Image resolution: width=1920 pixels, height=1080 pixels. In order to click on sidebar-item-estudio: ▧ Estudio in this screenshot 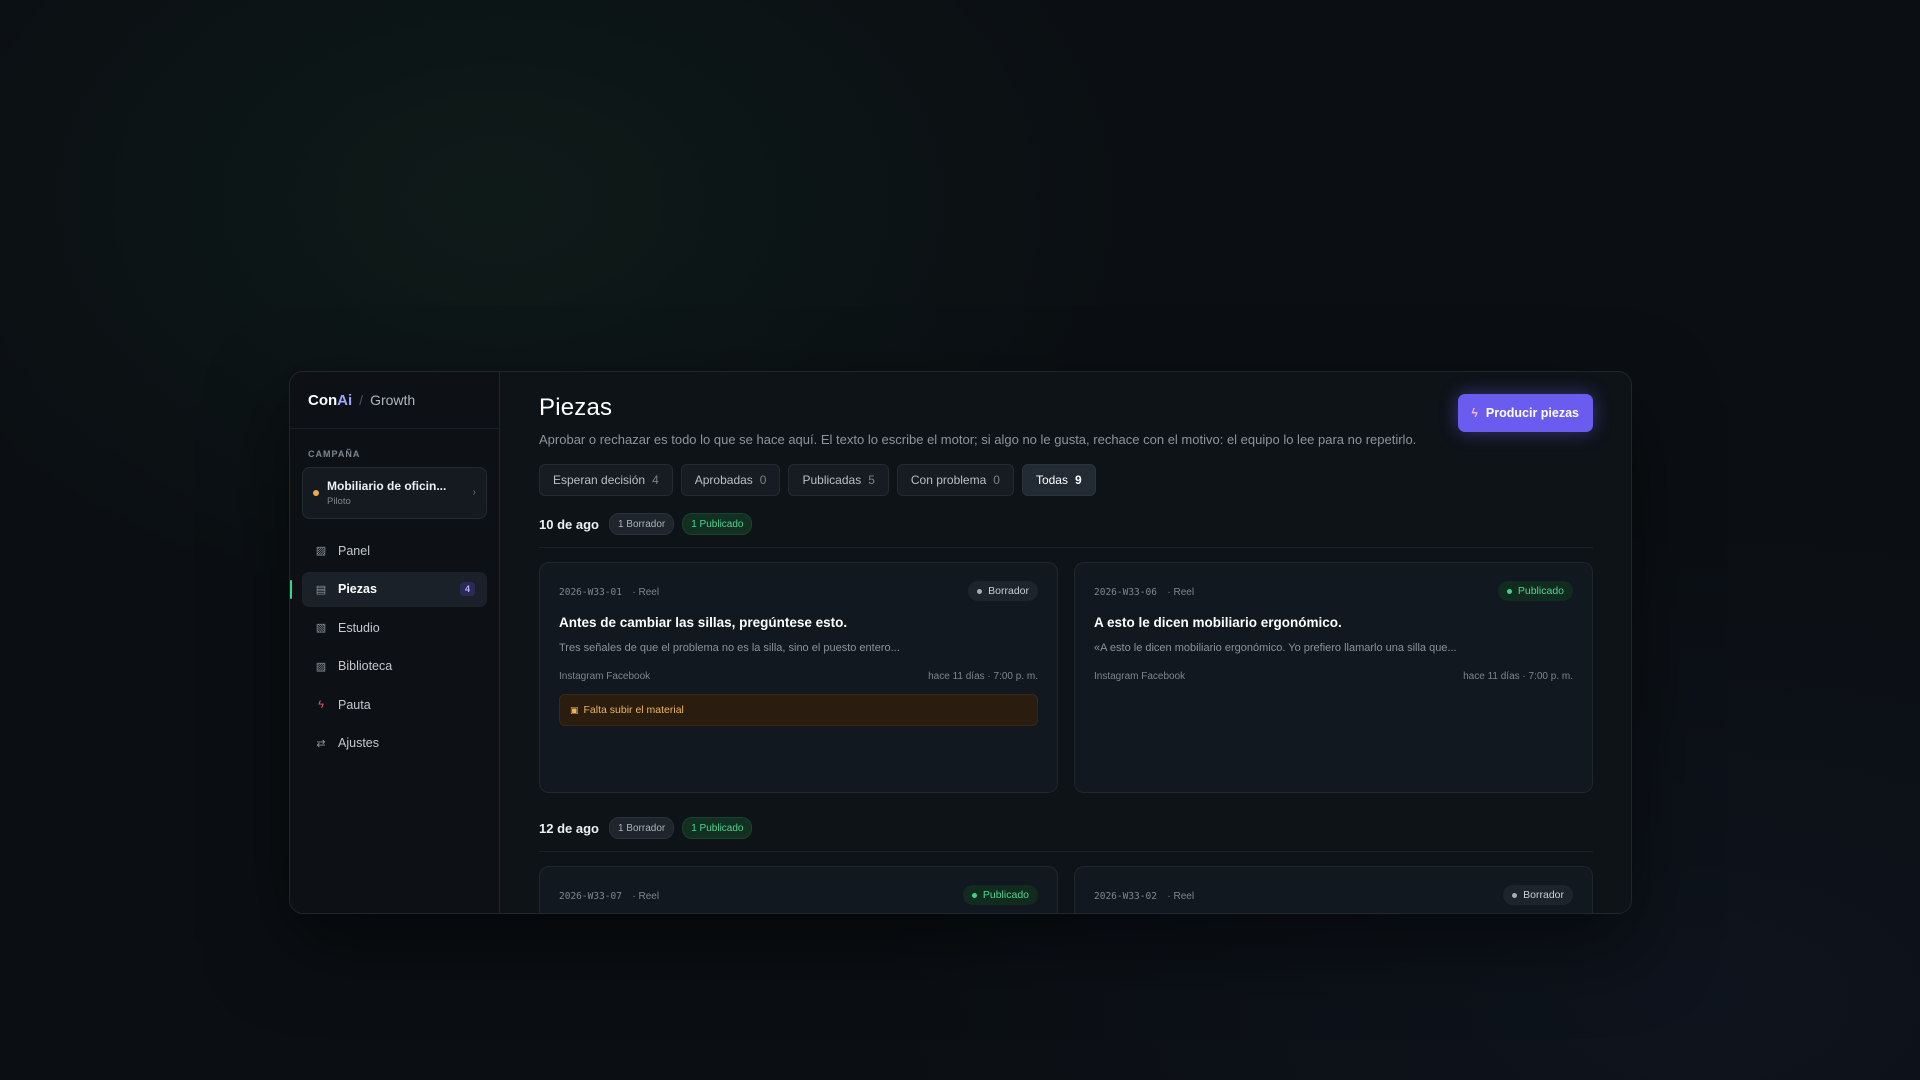, I will do `click(394, 627)`.